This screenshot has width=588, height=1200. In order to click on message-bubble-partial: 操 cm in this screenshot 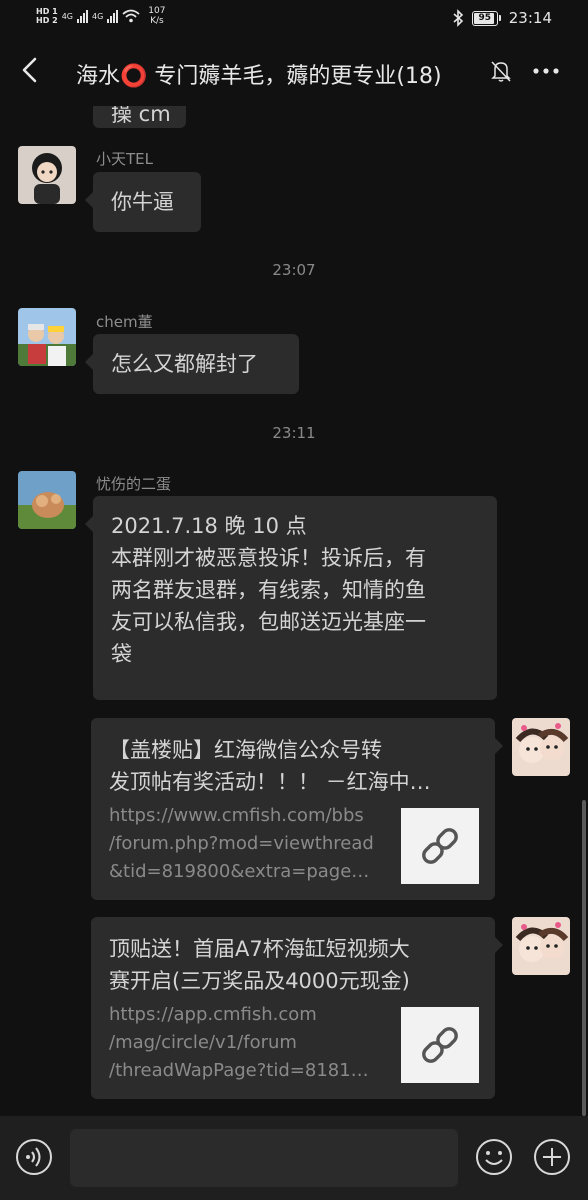, I will do `click(139, 117)`.